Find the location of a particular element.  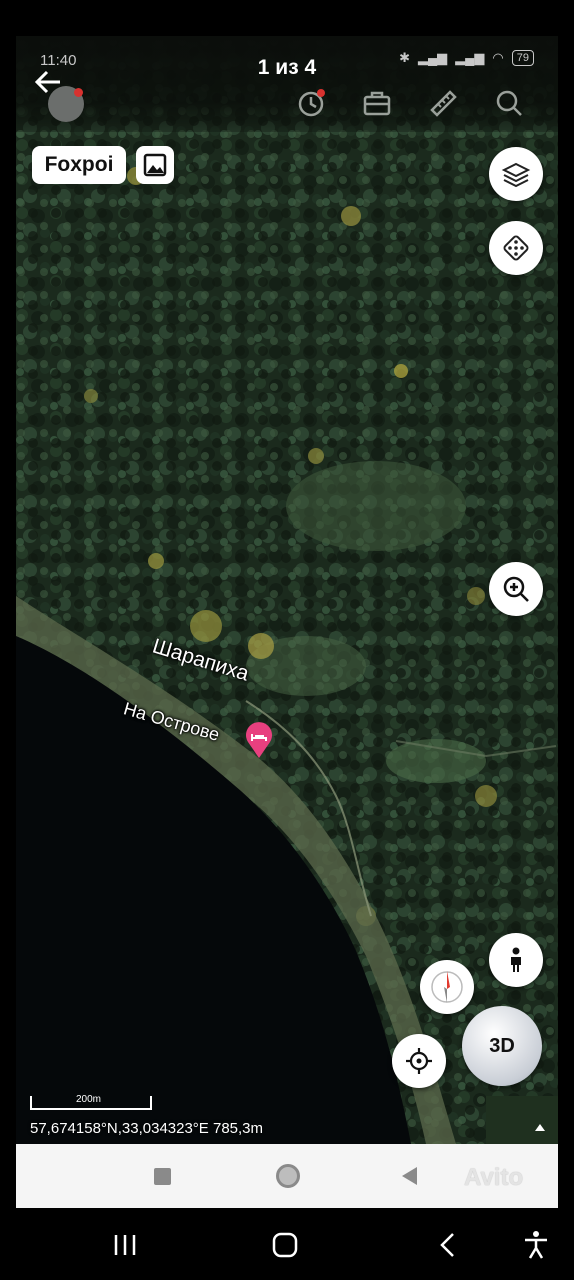

accessibility-icon is located at coordinates (536, 1245).